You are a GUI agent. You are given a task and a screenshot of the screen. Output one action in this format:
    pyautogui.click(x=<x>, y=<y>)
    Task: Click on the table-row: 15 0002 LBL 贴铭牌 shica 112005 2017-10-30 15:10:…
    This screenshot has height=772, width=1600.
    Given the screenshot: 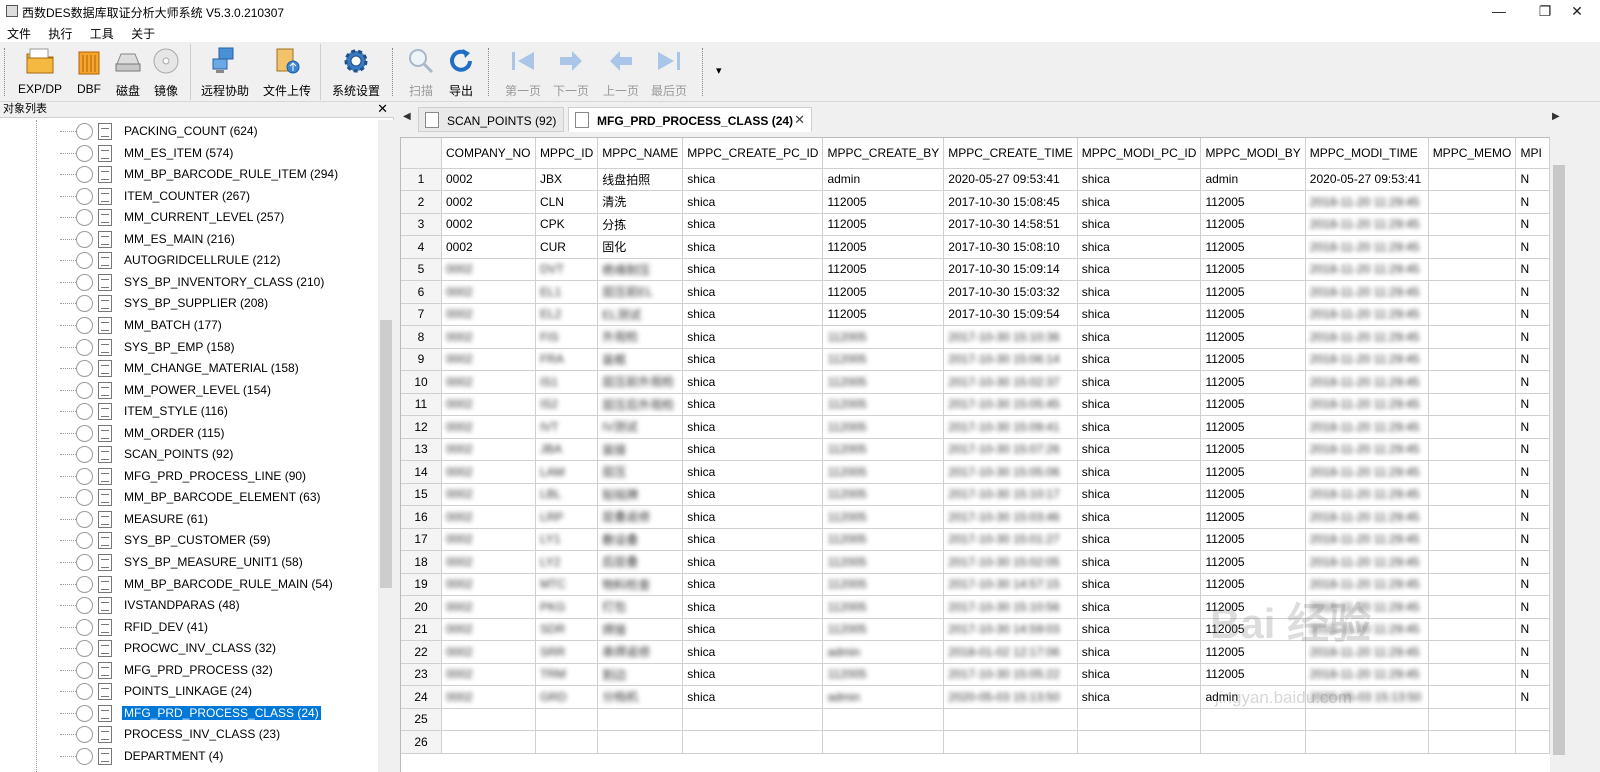 What is the action you would take?
    pyautogui.click(x=975, y=494)
    